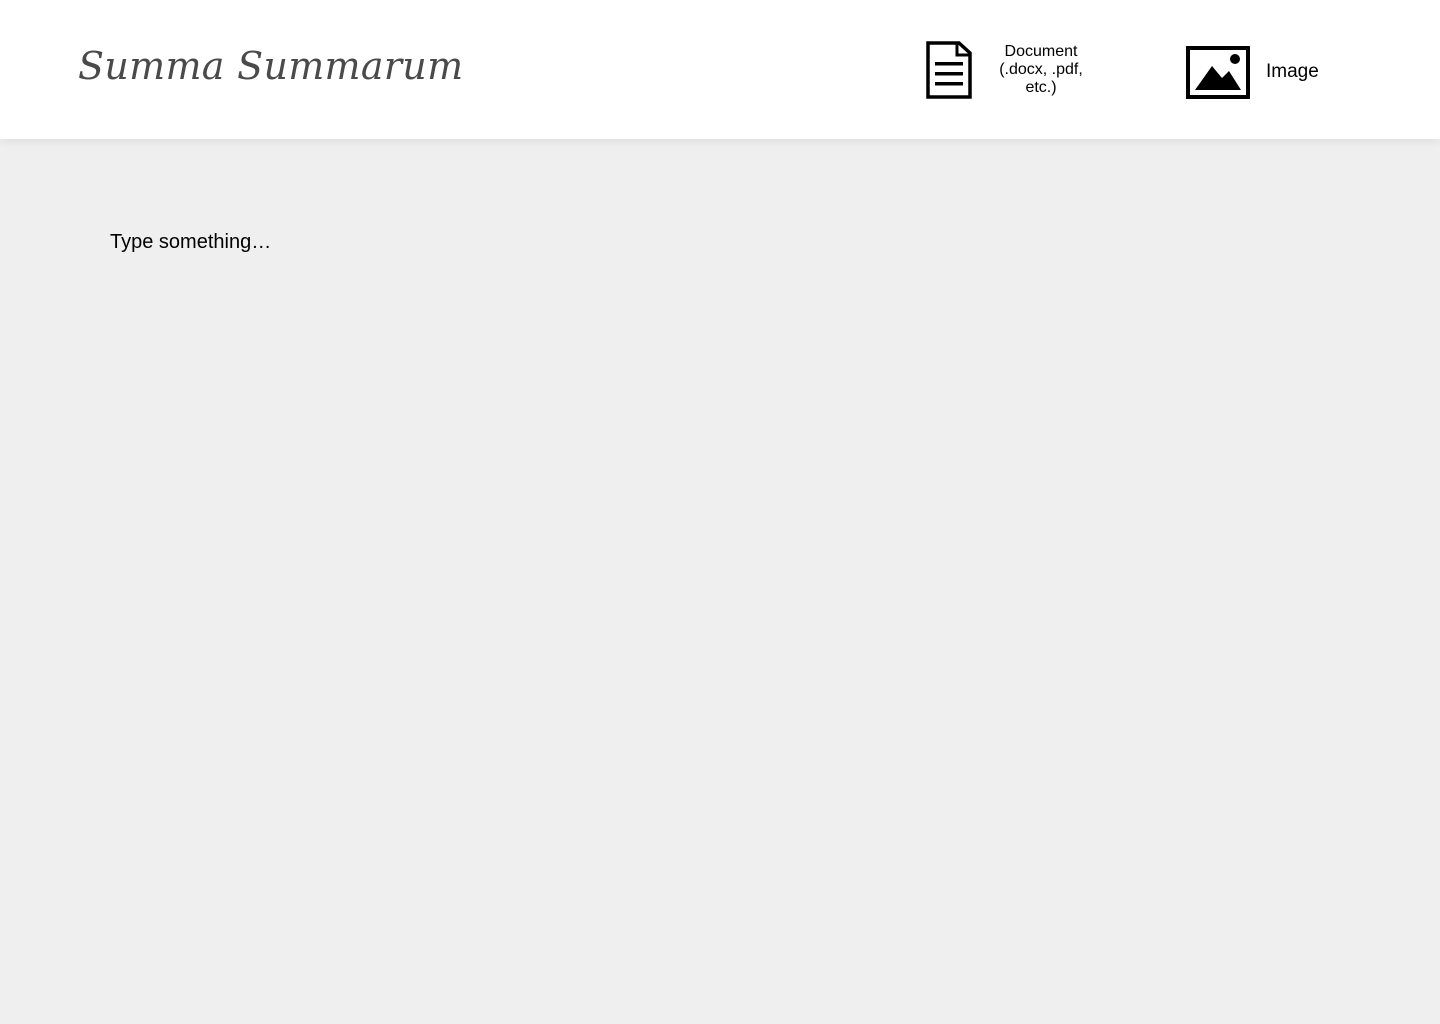 The width and height of the screenshot is (1440, 1024). Describe the element at coordinates (949, 70) in the screenshot. I see `document-icon` at that location.